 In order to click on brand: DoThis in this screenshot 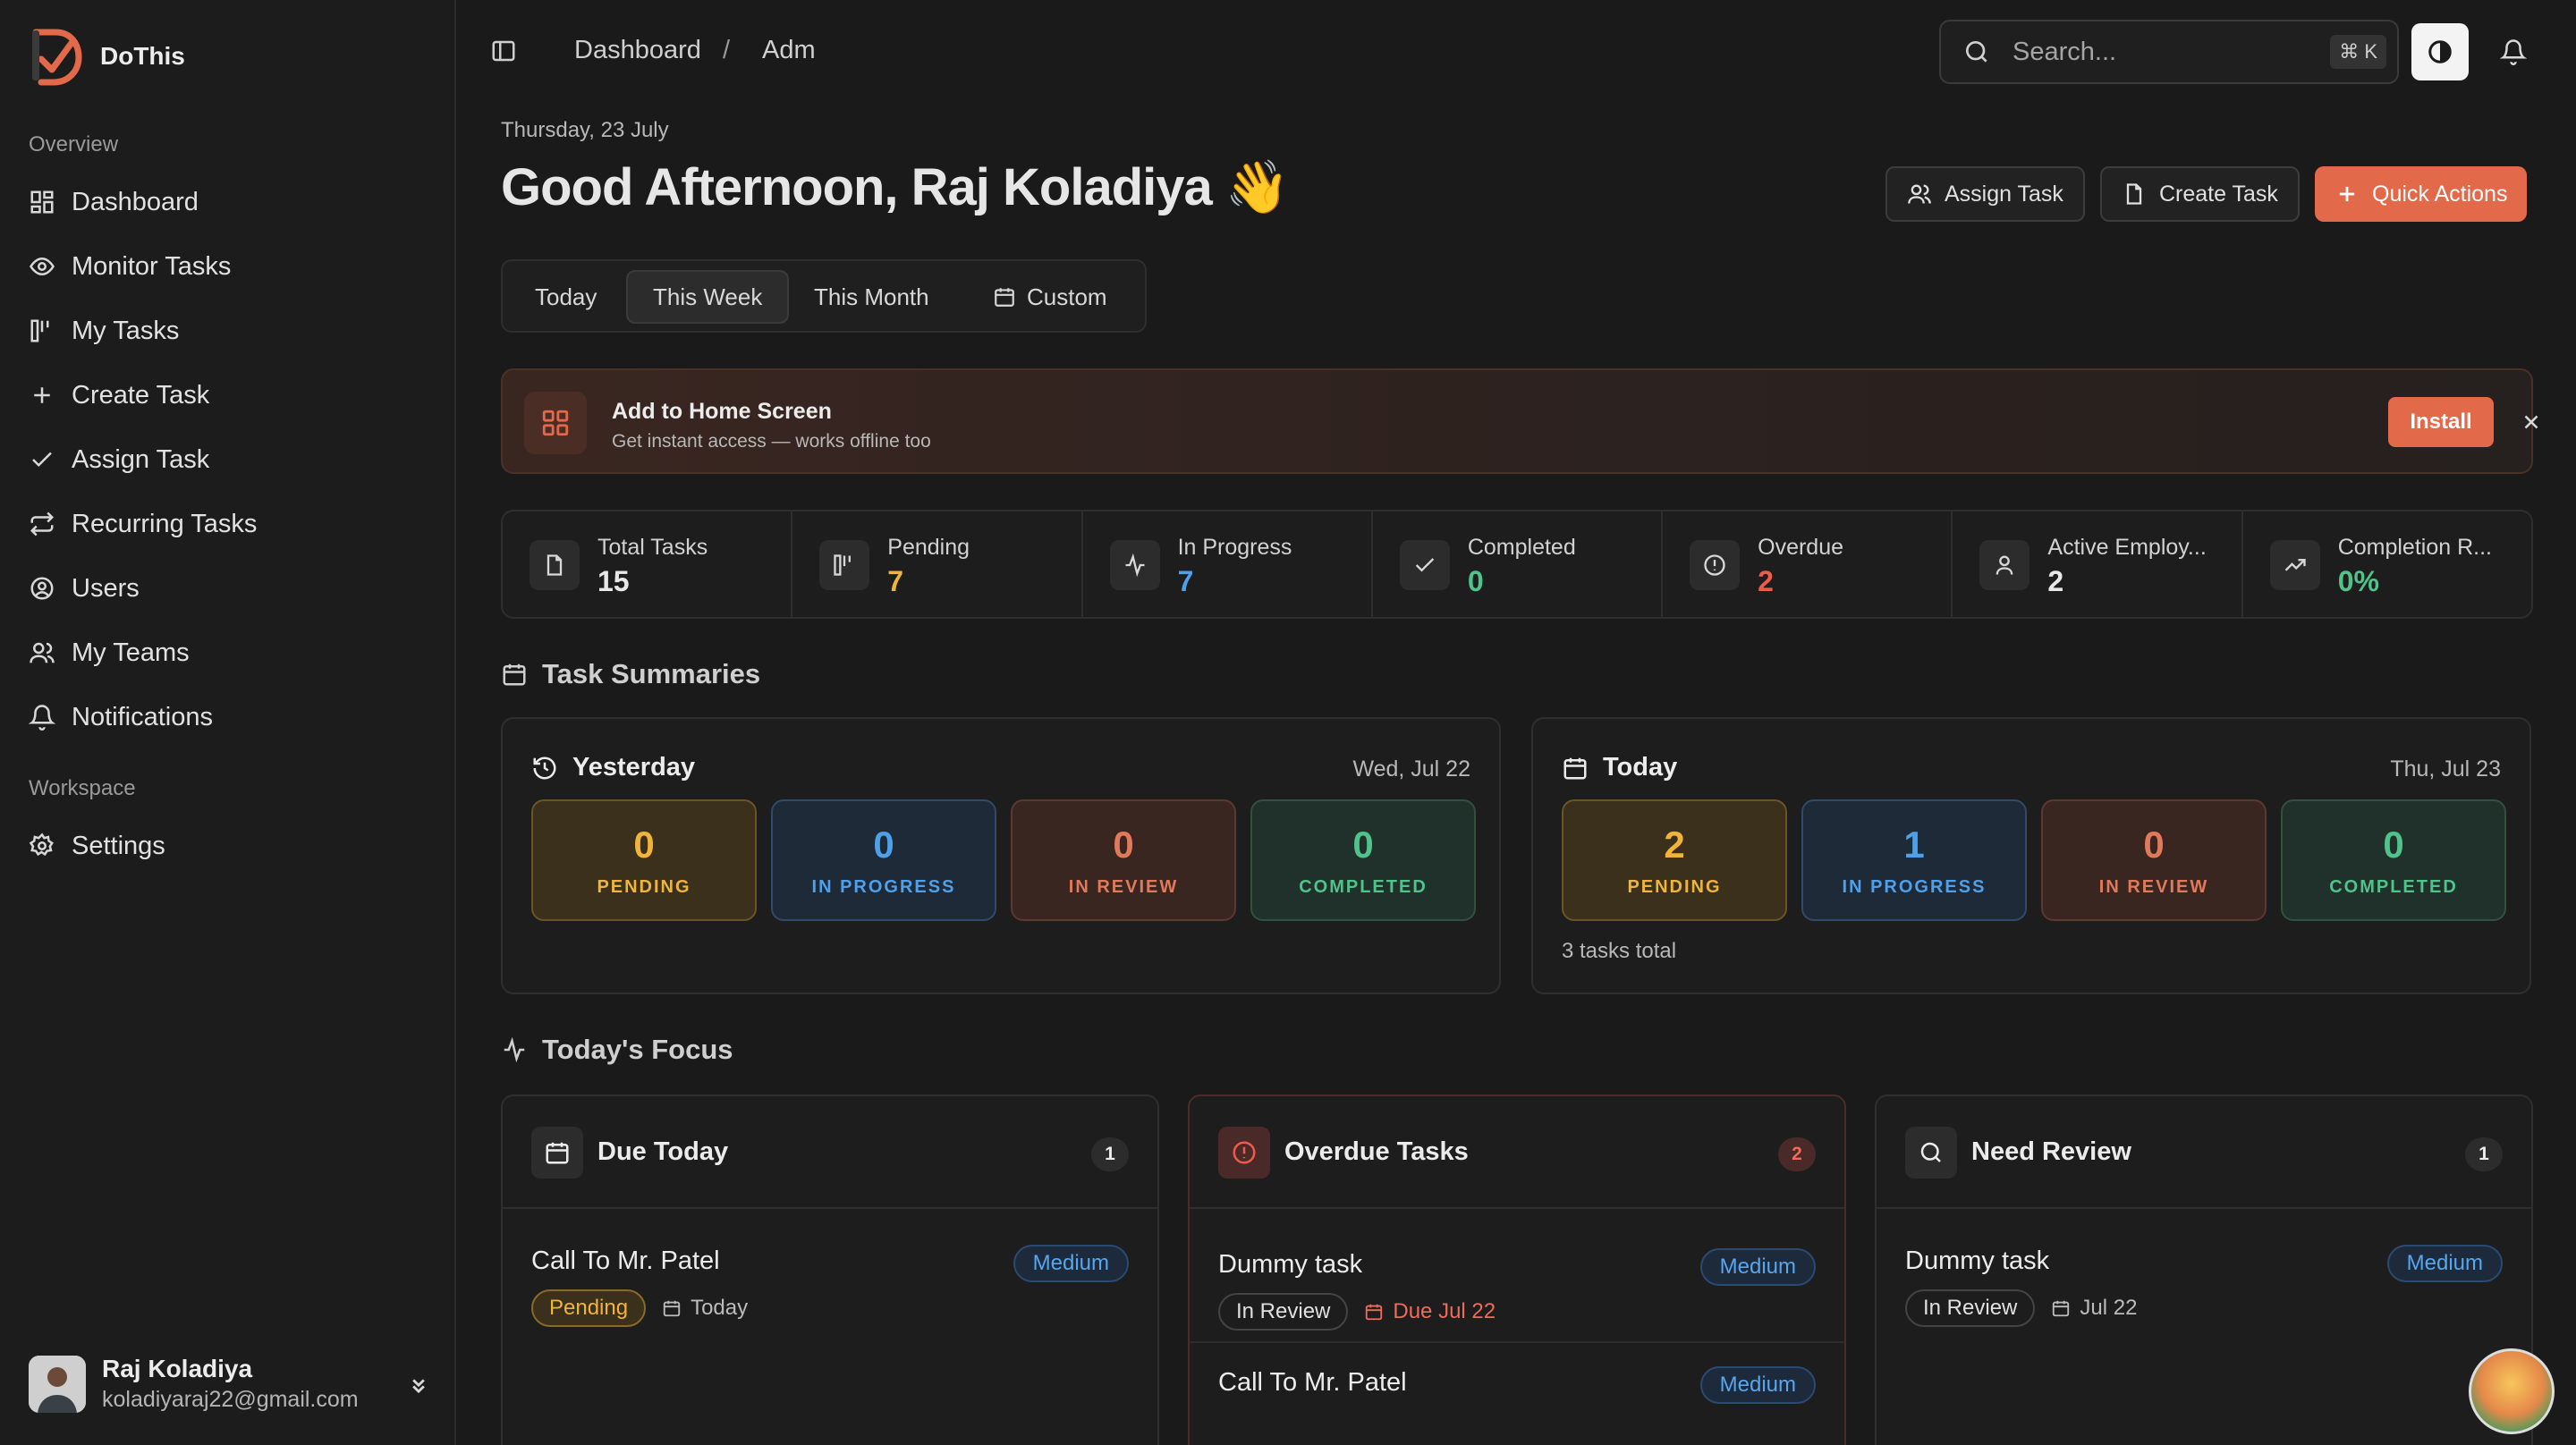, I will do `click(107, 56)`.